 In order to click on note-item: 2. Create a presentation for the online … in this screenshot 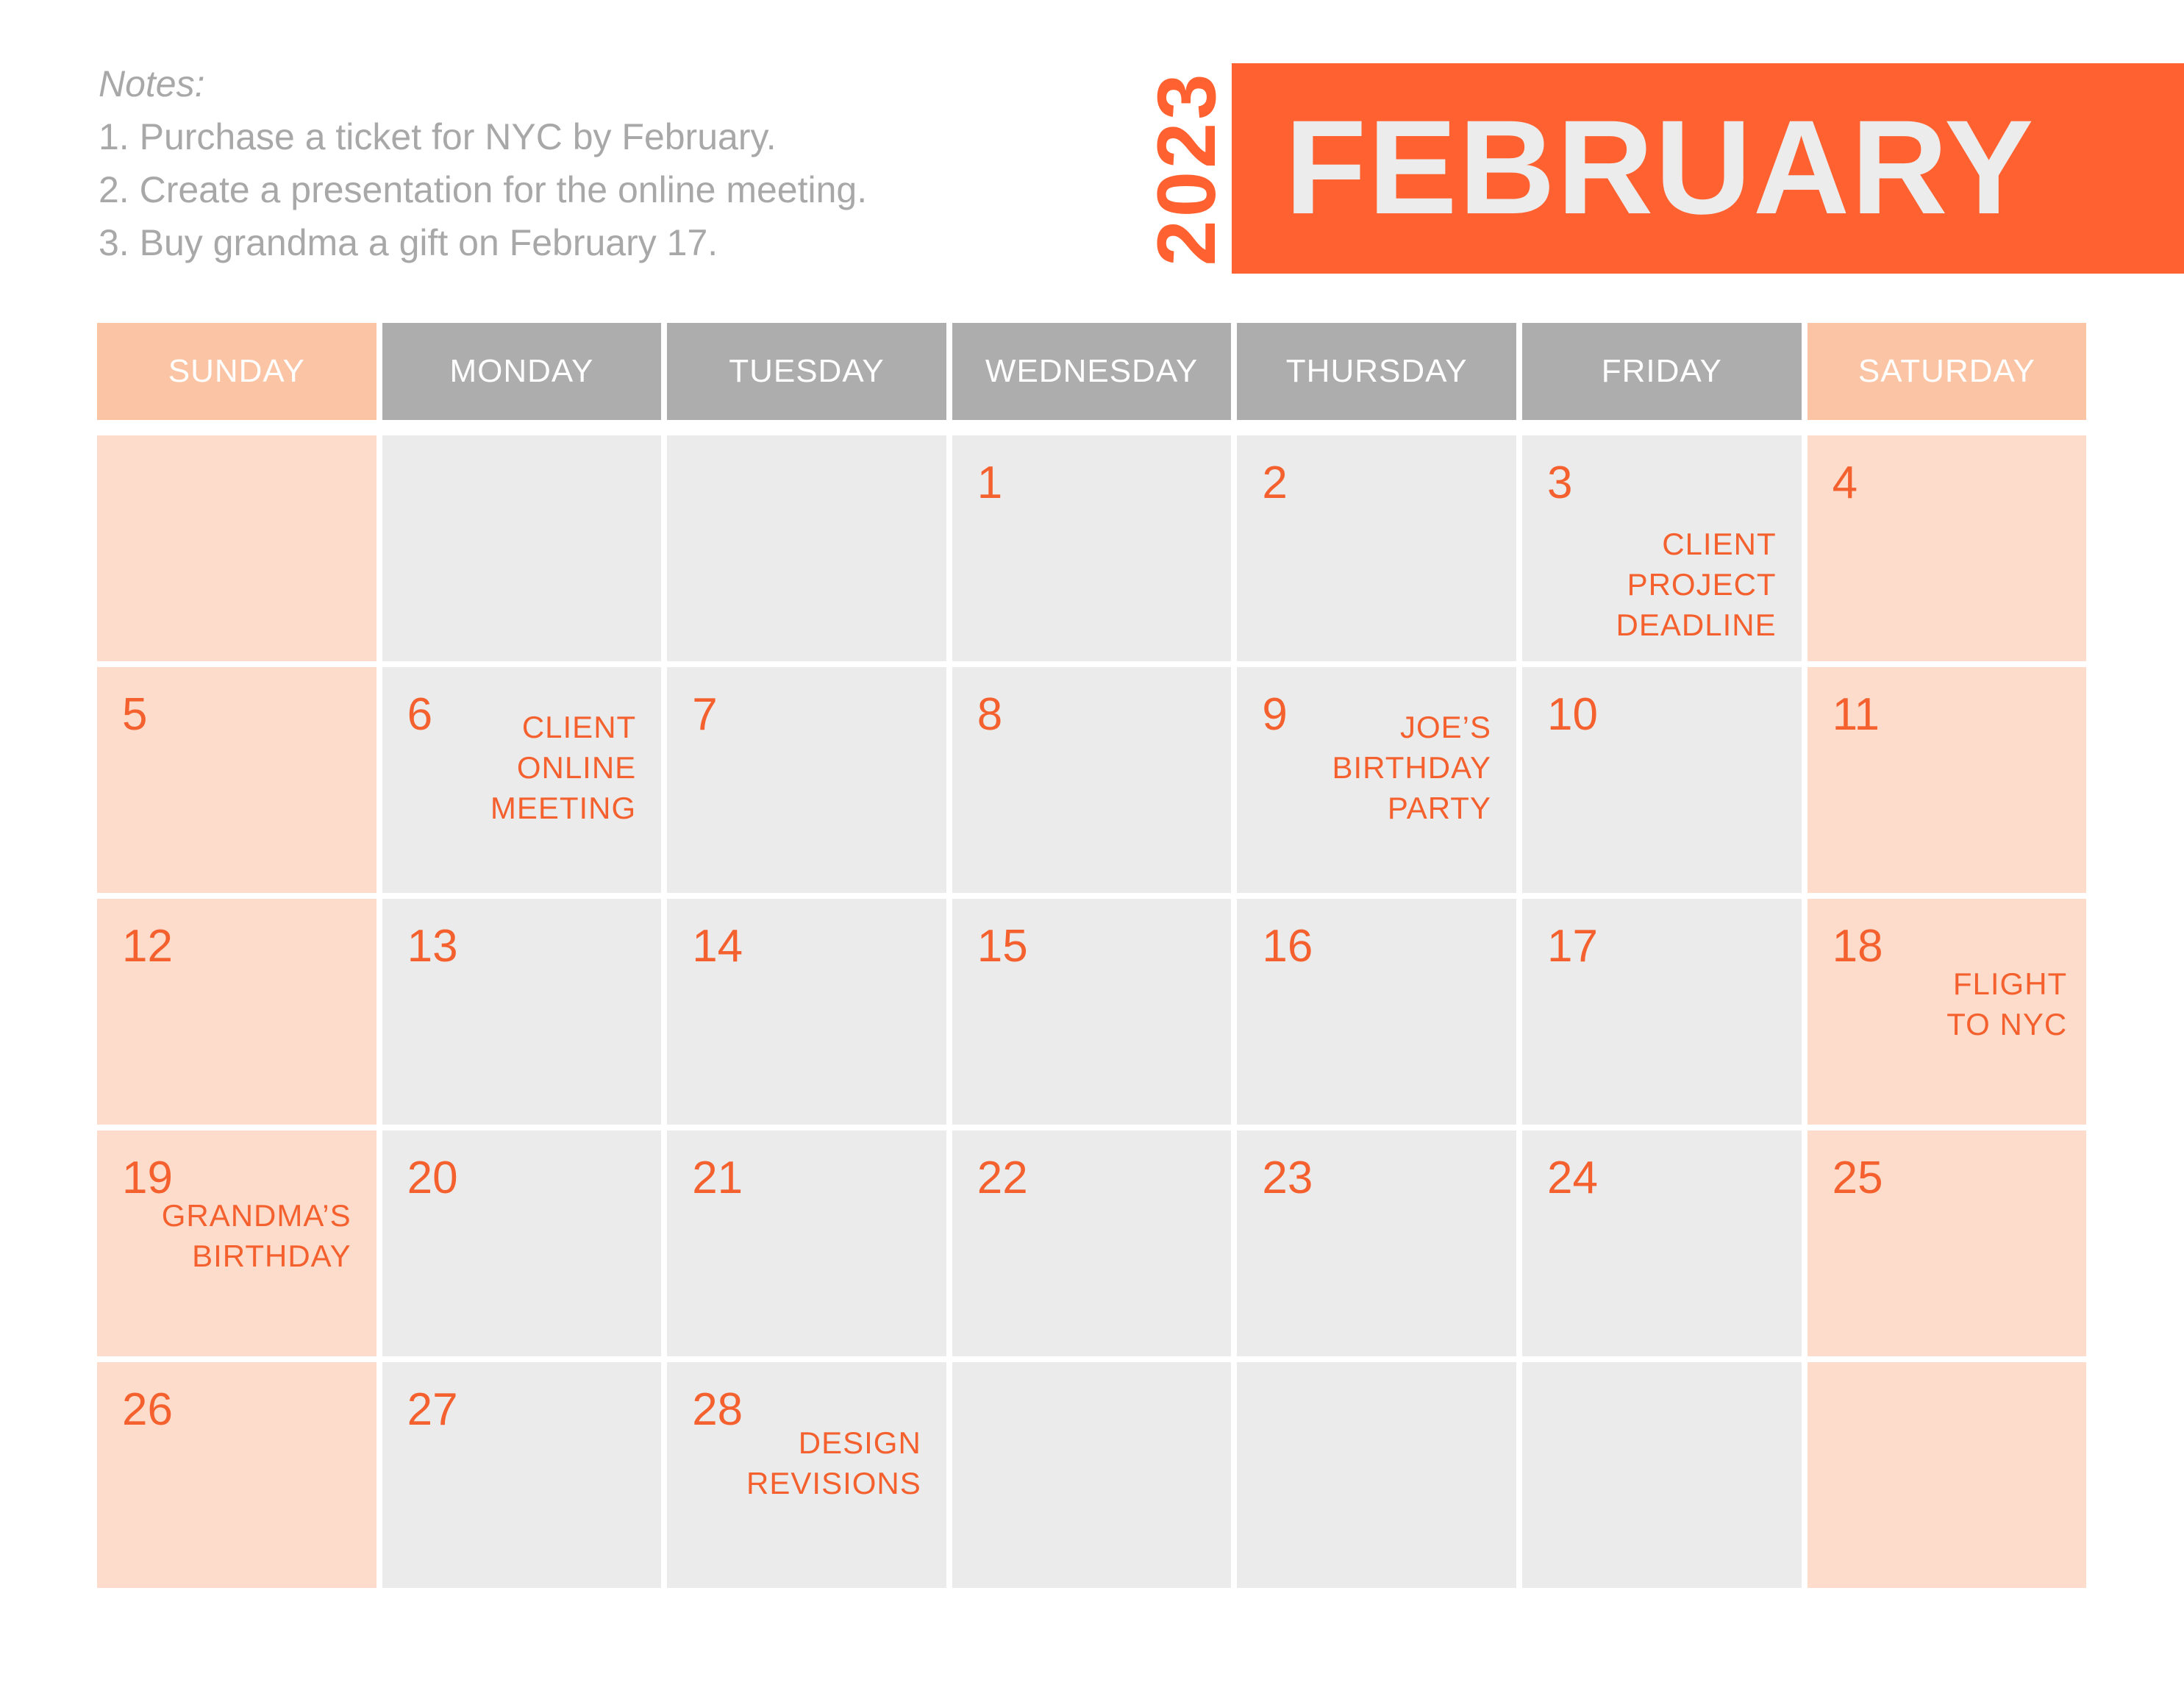, I will do `click(483, 189)`.